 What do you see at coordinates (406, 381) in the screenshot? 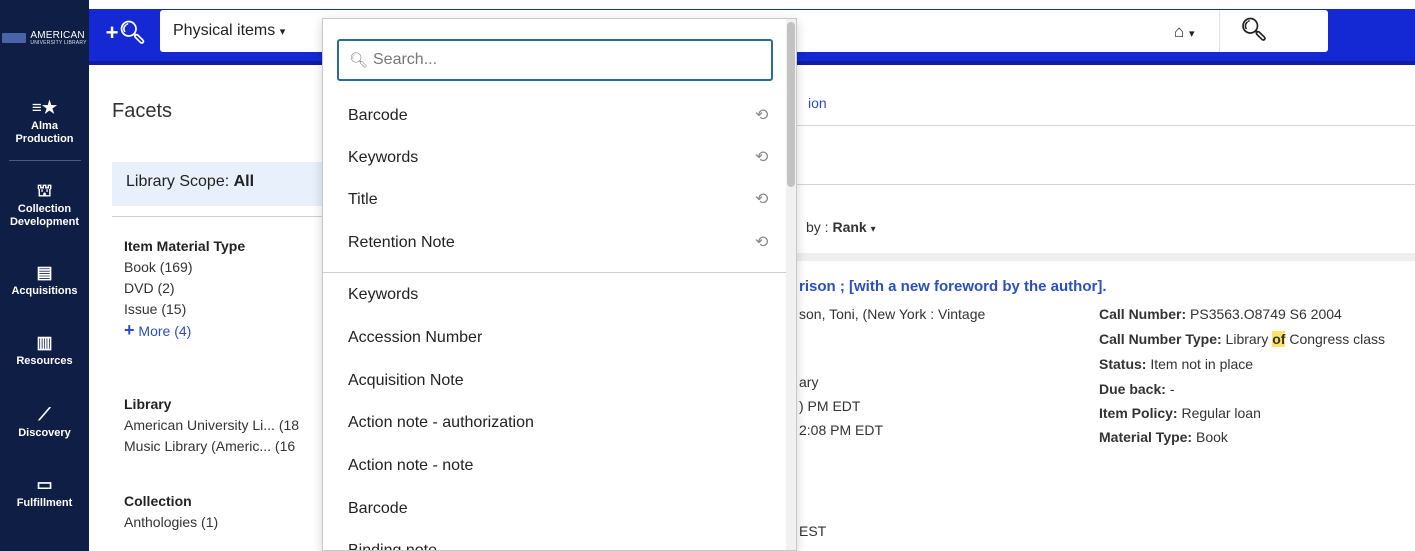
I see `field-option: Acquisition Note` at bounding box center [406, 381].